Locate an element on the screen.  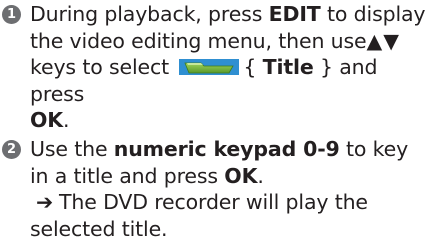
edit-key-label: EDIT is located at coordinates (294, 14).